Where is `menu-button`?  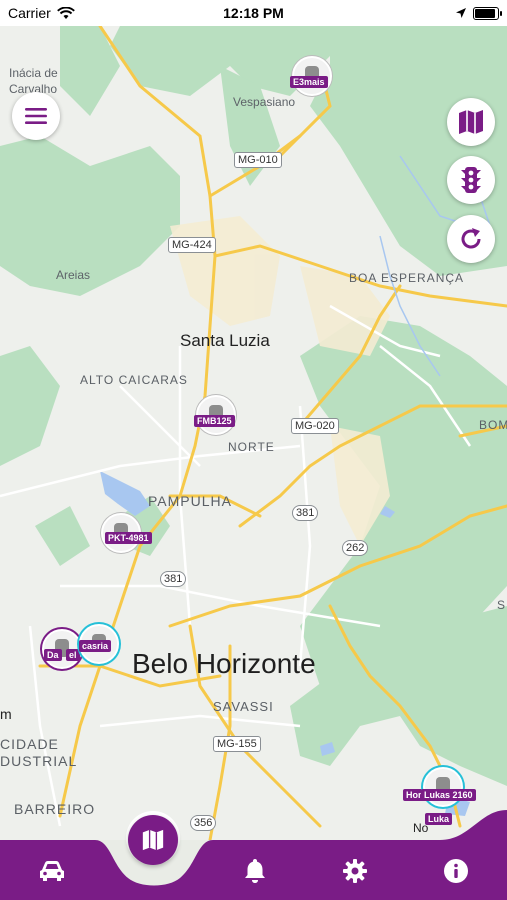 menu-button is located at coordinates (36, 116).